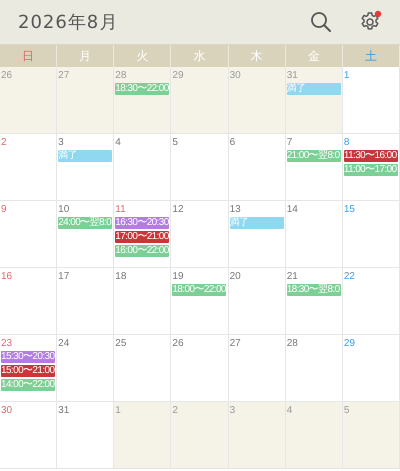 The height and width of the screenshot is (471, 400). Describe the element at coordinates (28, 357) in the screenshot. I see `event-chip: 15:30〜20:30` at that location.